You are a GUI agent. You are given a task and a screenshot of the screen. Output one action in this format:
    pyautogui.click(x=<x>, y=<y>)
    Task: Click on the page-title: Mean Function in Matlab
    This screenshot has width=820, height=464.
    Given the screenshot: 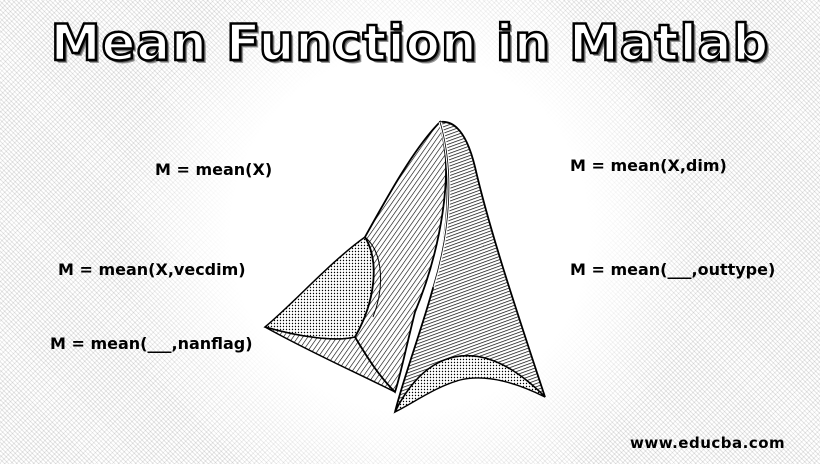 What is the action you would take?
    pyautogui.click(x=409, y=43)
    